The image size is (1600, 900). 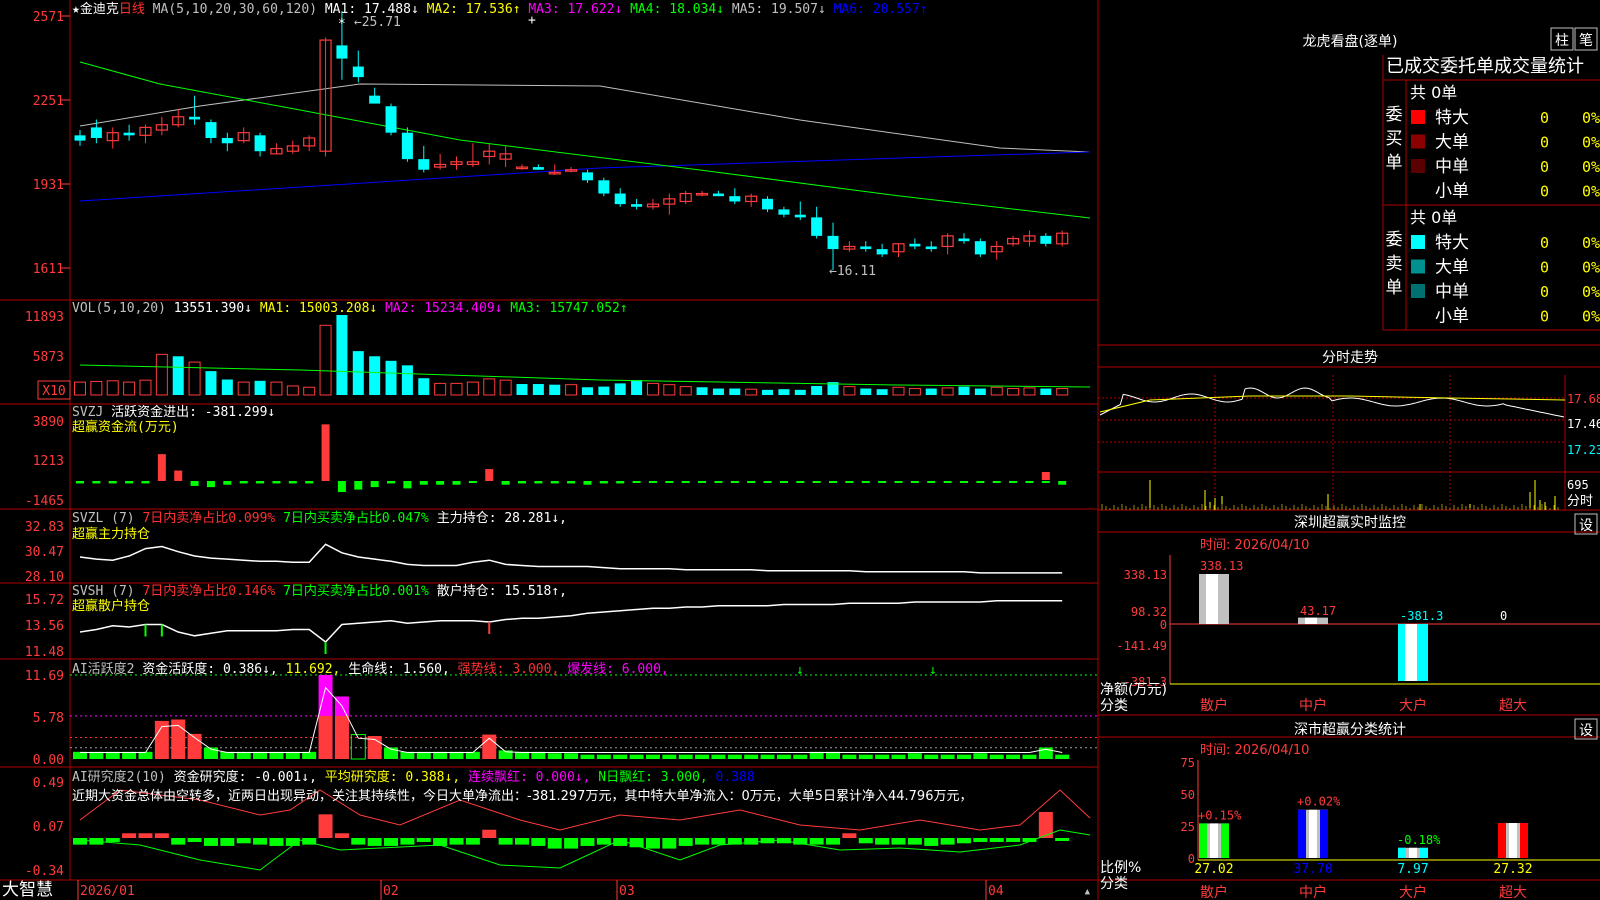 What do you see at coordinates (48, 185) in the screenshot?
I see `kline-y-tick-2: 1931` at bounding box center [48, 185].